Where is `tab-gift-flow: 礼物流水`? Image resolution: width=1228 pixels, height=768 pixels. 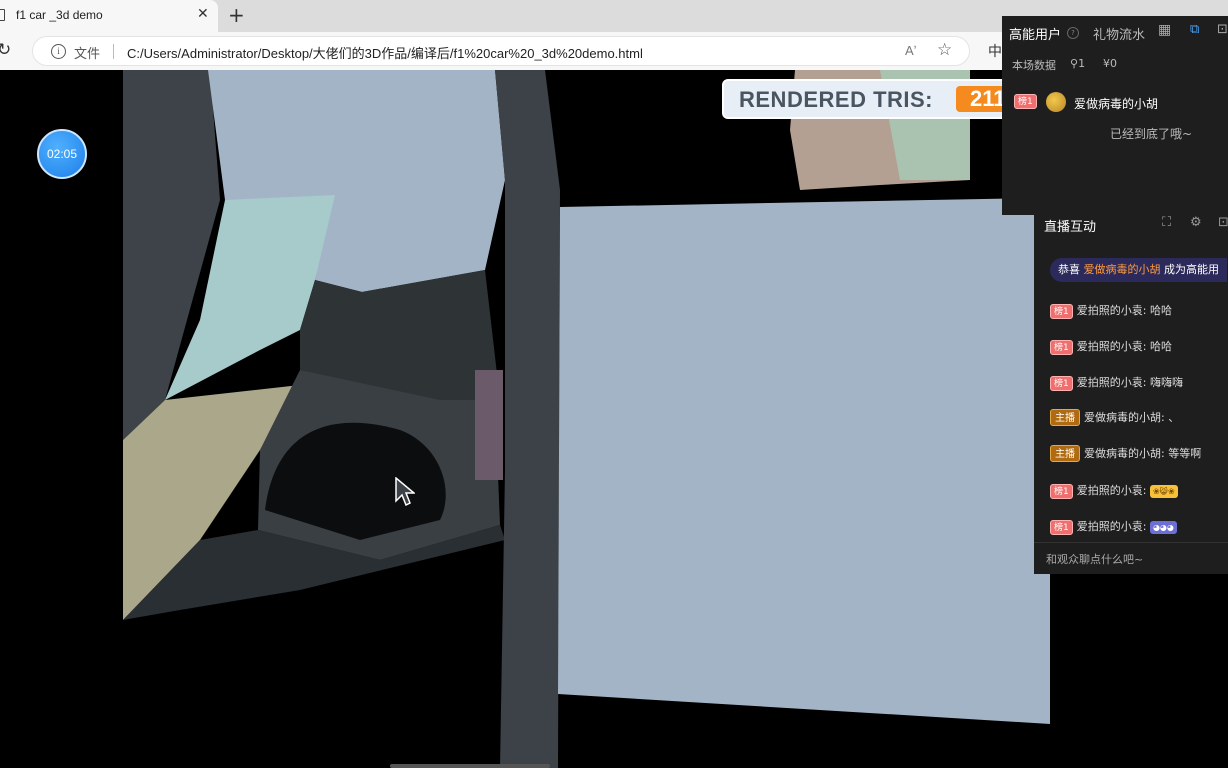 tab-gift-flow: 礼物流水 is located at coordinates (1119, 33).